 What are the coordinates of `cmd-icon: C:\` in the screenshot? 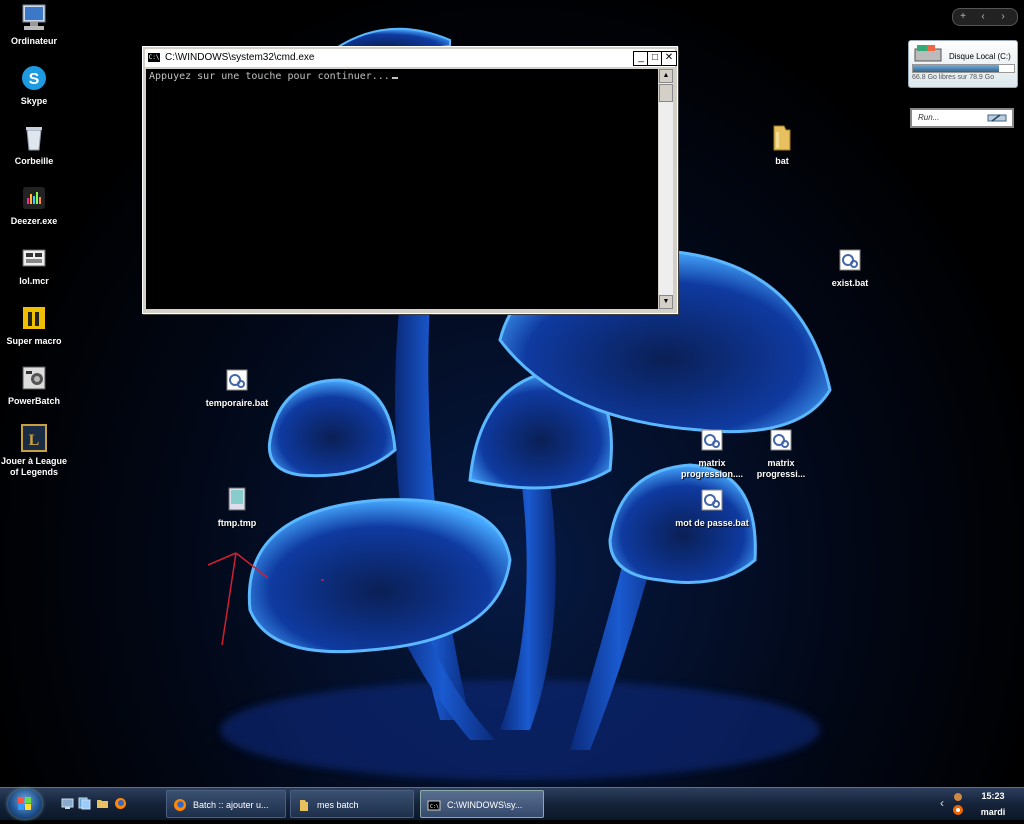 It's located at (434, 805).